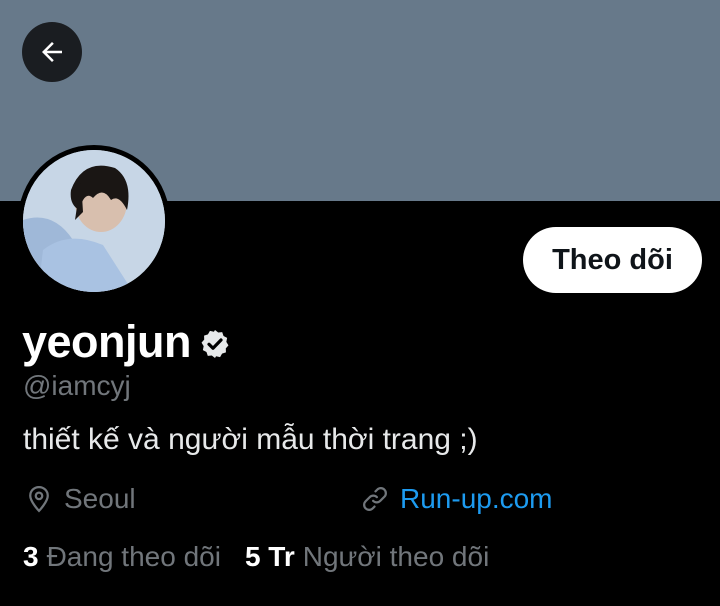 This screenshot has height=606, width=720. I want to click on following-count: 3, so click(31, 556).